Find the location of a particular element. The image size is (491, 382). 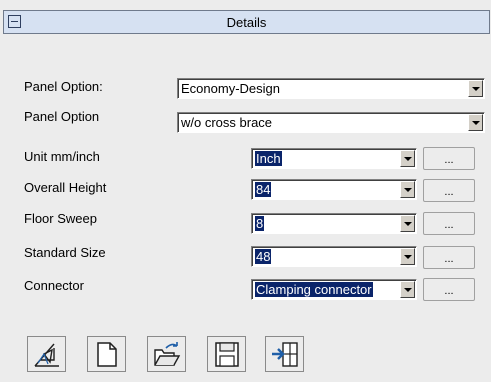

open-folder-icon is located at coordinates (167, 354).